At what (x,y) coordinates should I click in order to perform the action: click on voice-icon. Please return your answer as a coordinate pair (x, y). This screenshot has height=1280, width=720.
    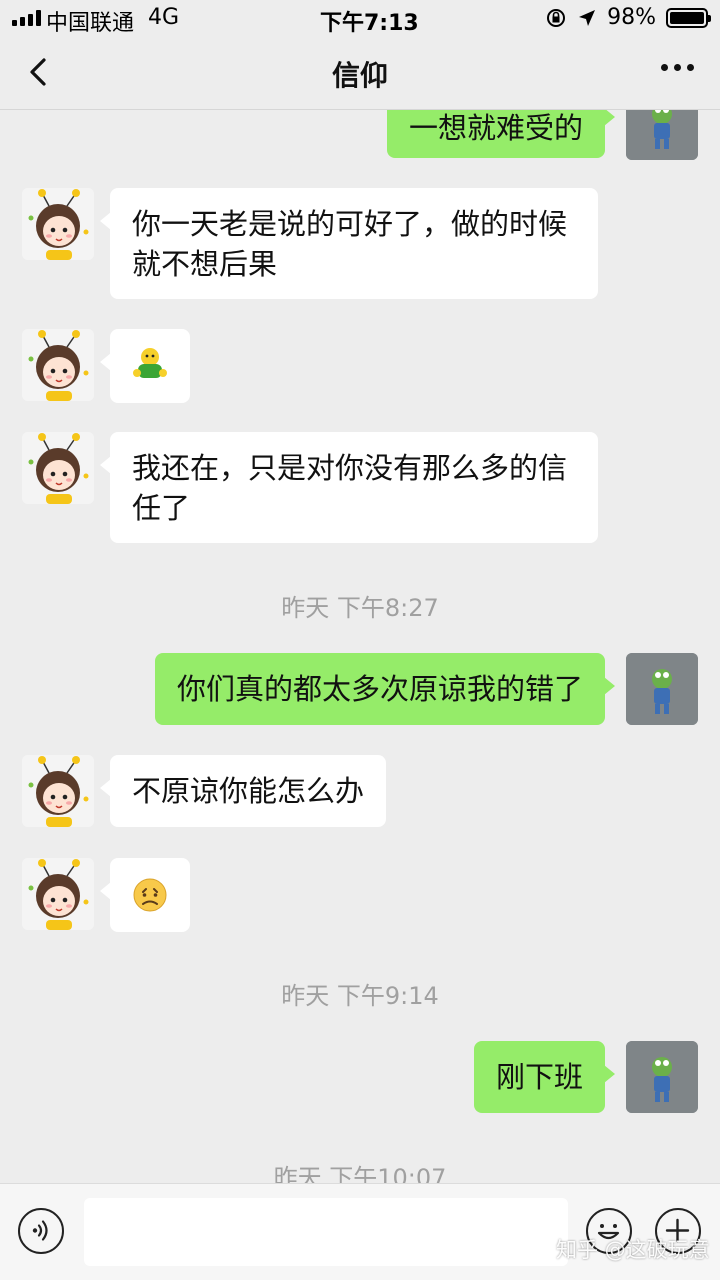
    Looking at the image, I should click on (40, 1230).